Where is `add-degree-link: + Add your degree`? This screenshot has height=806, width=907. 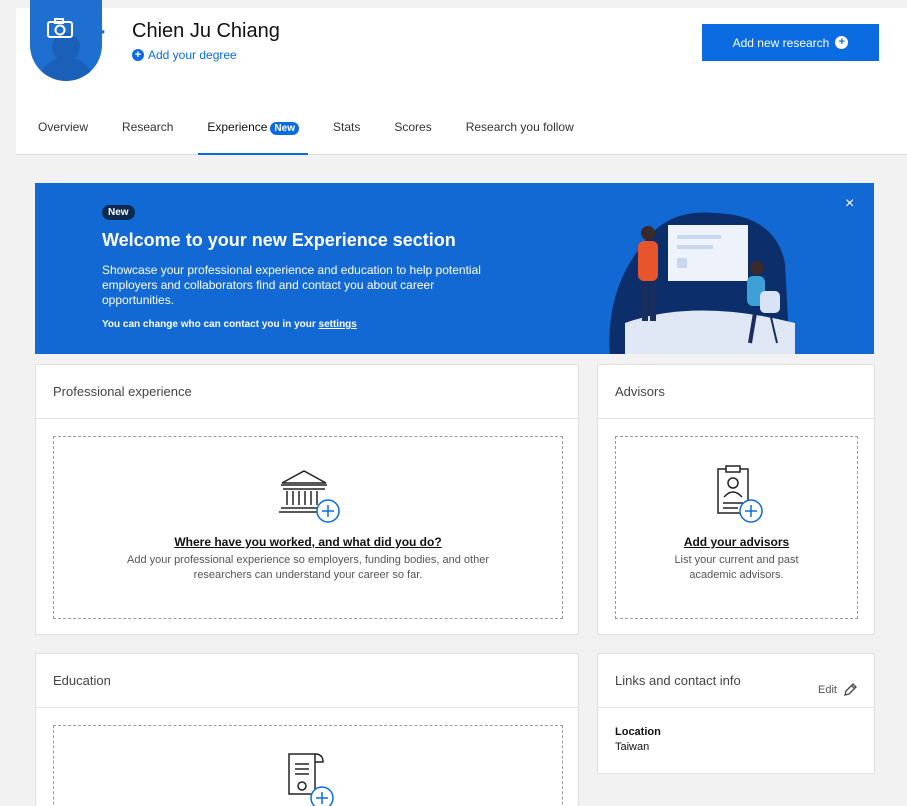
add-degree-link: + Add your degree is located at coordinates (184, 55).